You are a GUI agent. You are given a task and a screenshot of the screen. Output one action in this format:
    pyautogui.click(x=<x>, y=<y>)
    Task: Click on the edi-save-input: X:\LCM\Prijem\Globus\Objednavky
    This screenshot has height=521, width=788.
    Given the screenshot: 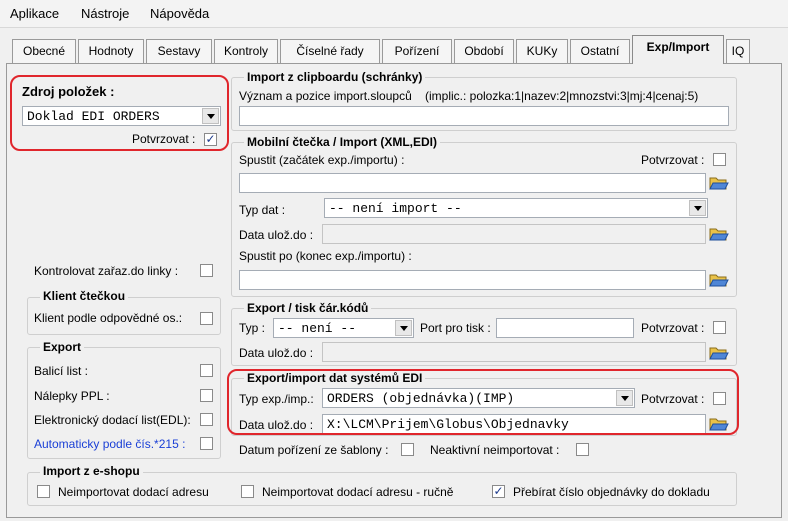 What is the action you would take?
    pyautogui.click(x=514, y=424)
    